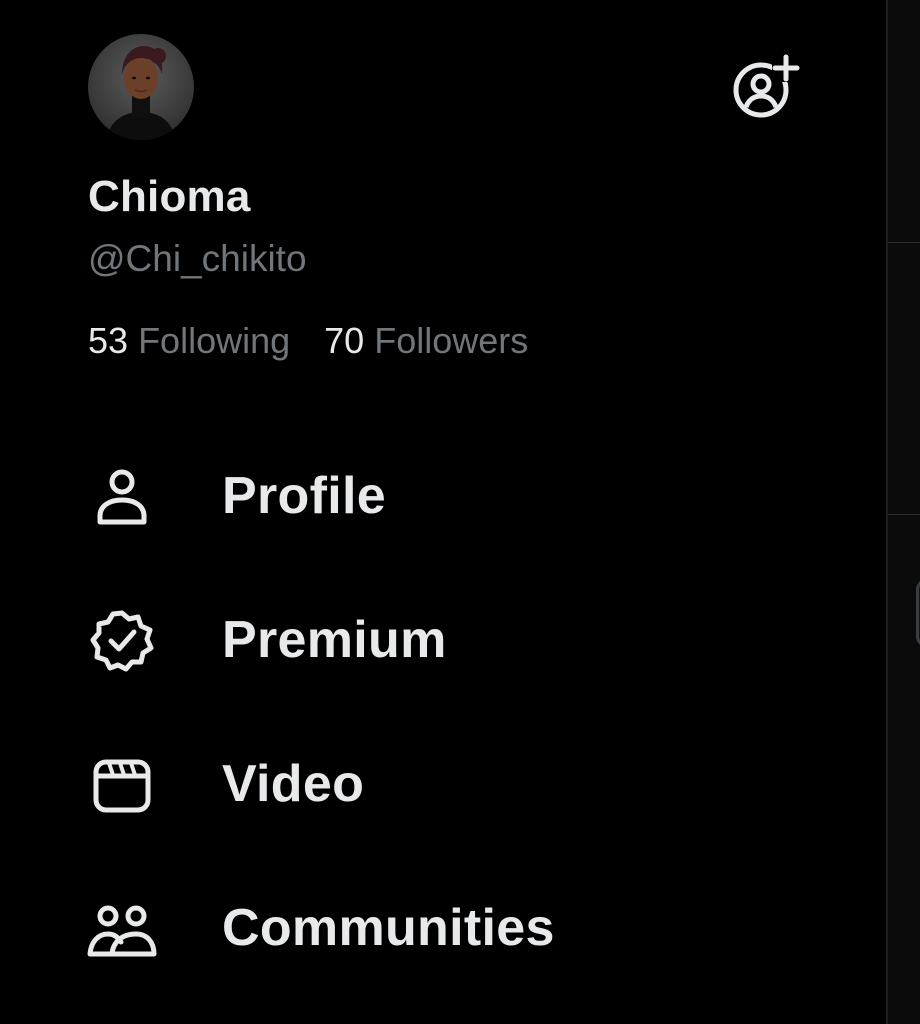 This screenshot has width=920, height=1024. Describe the element at coordinates (344, 340) in the screenshot. I see `followers-count: 70` at that location.